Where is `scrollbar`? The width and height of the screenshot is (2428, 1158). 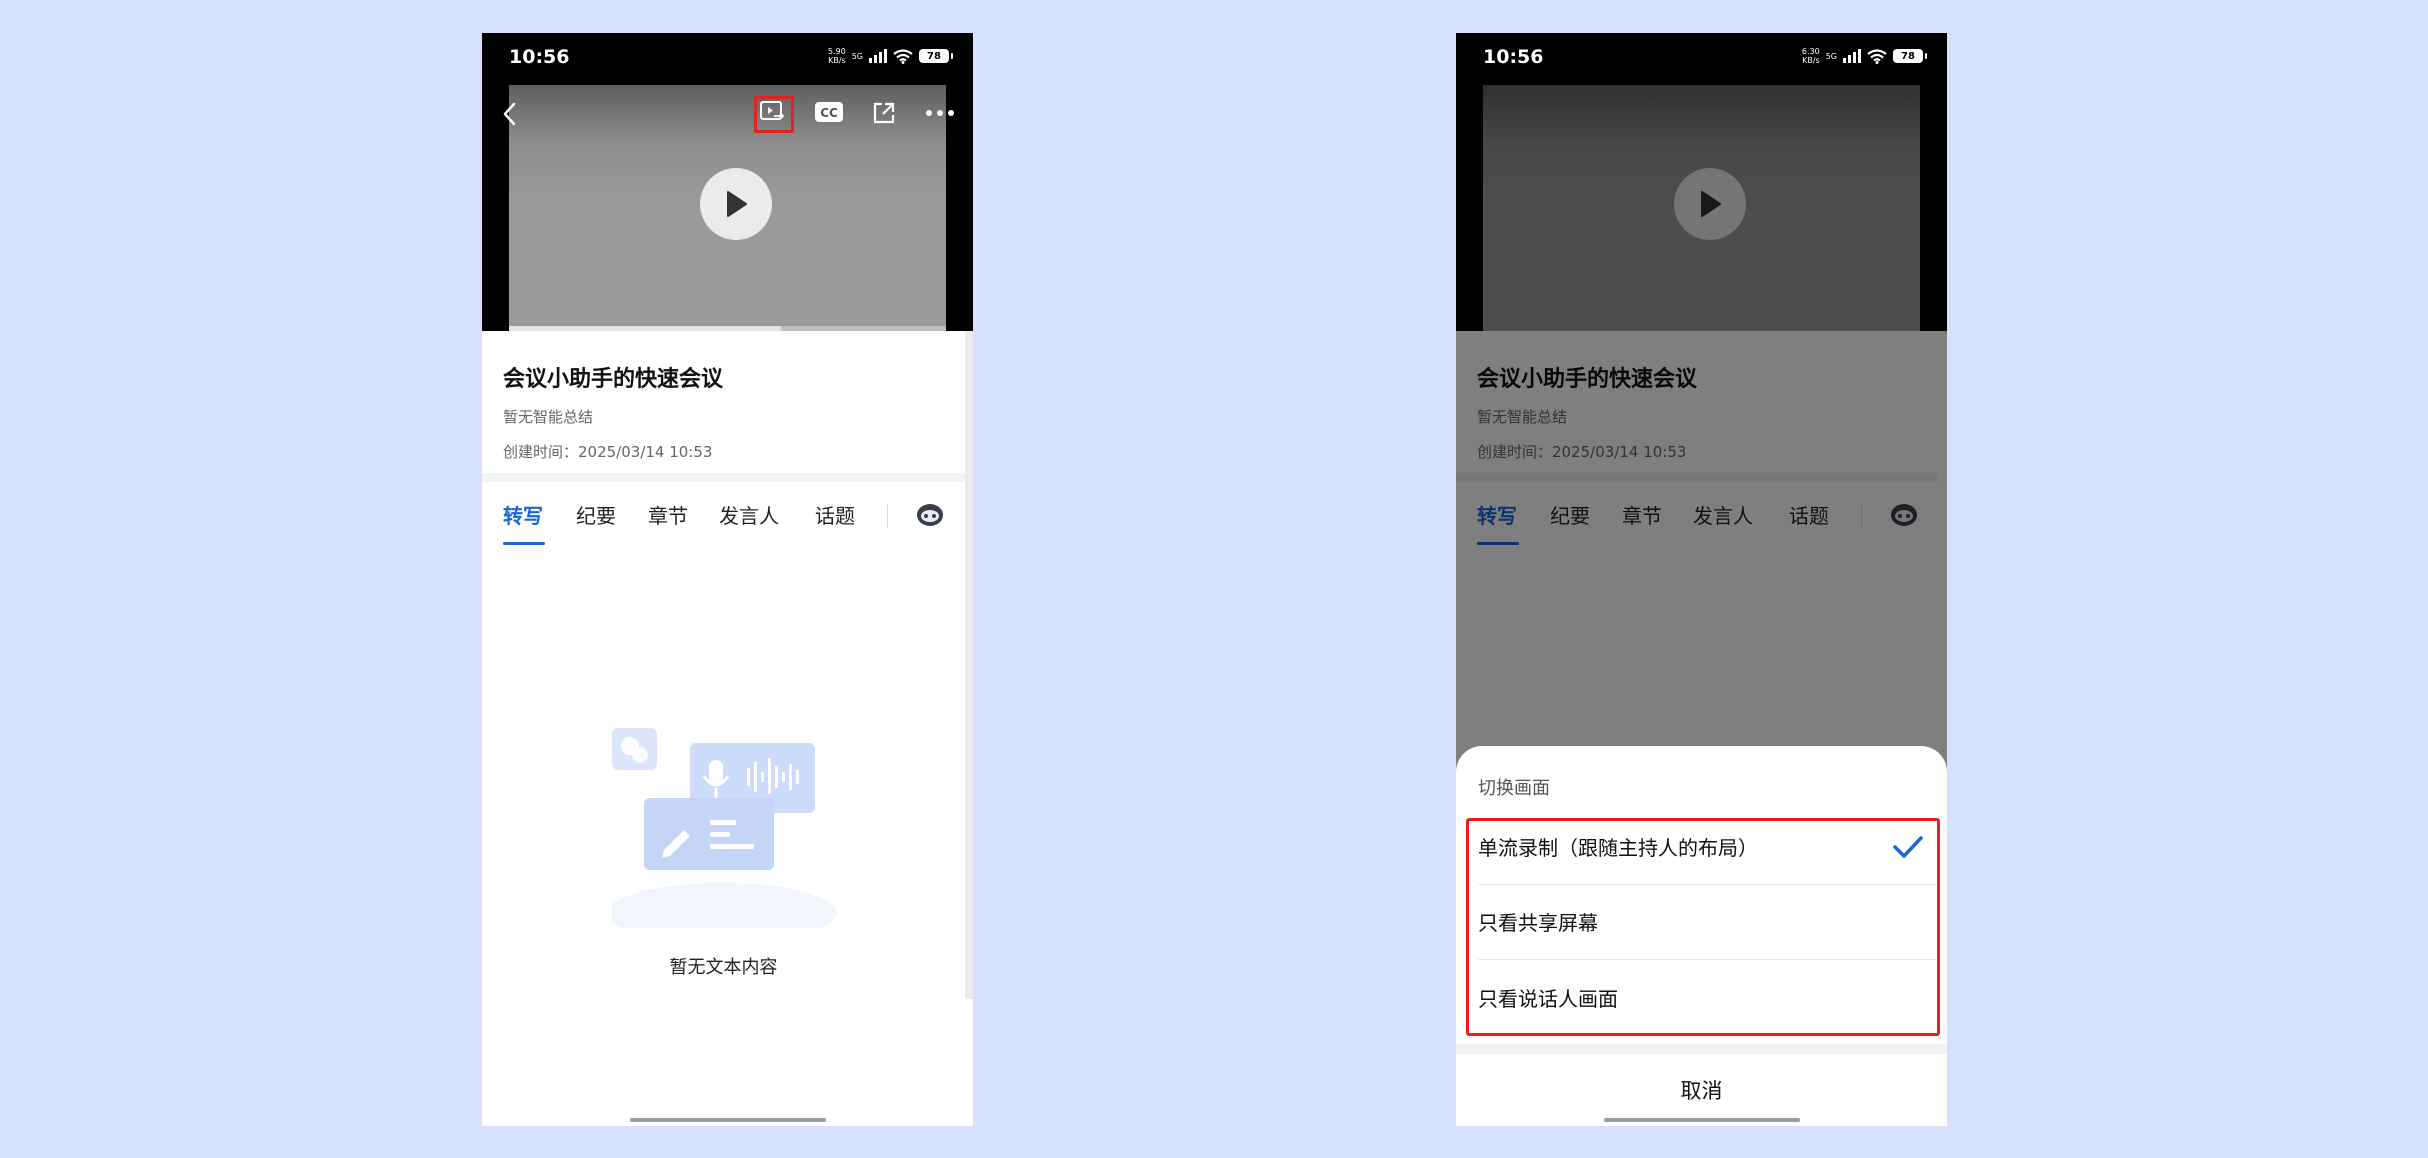 scrollbar is located at coordinates (969, 665).